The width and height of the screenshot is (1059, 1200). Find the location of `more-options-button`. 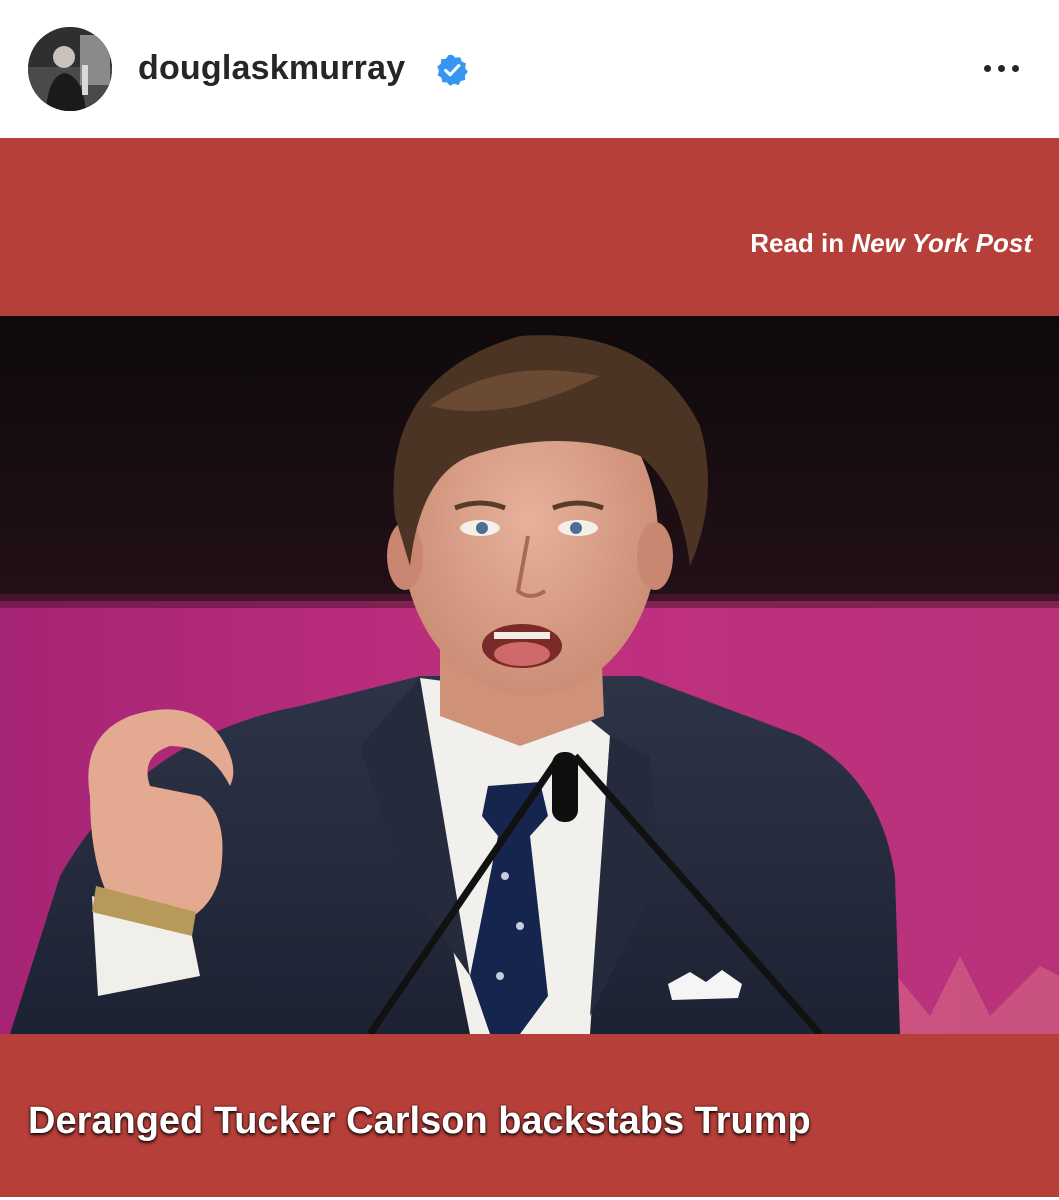

more-options-button is located at coordinates (1001, 68).